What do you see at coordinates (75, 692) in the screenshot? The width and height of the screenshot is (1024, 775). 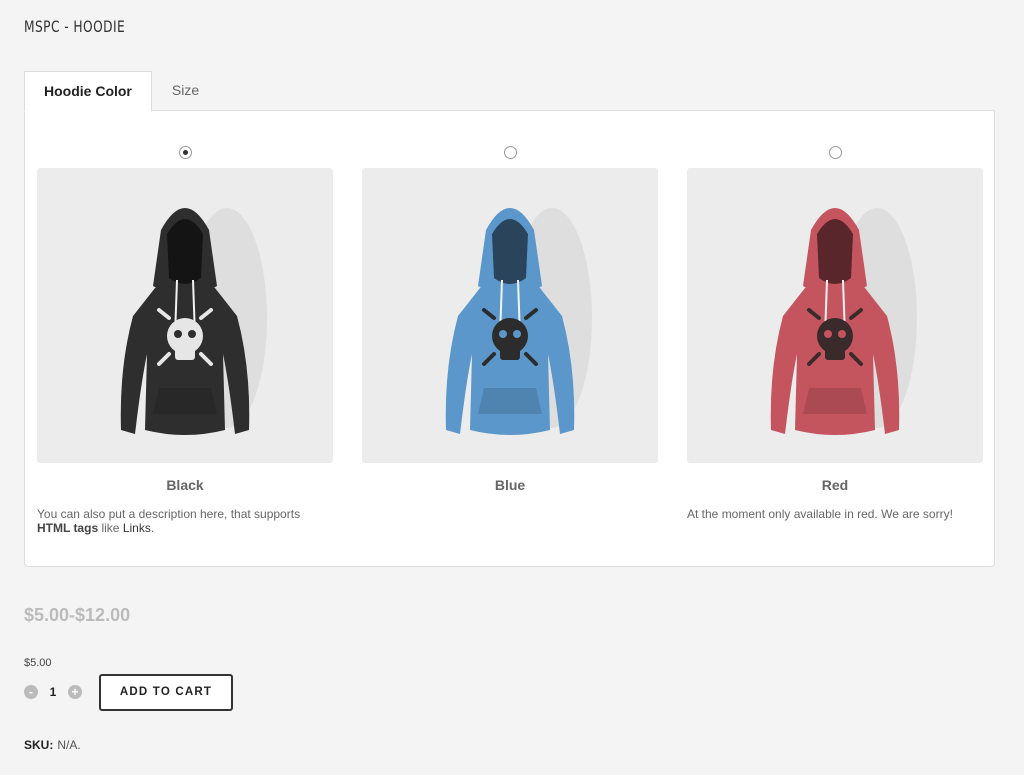 I see `quantity-increase-button: +` at bounding box center [75, 692].